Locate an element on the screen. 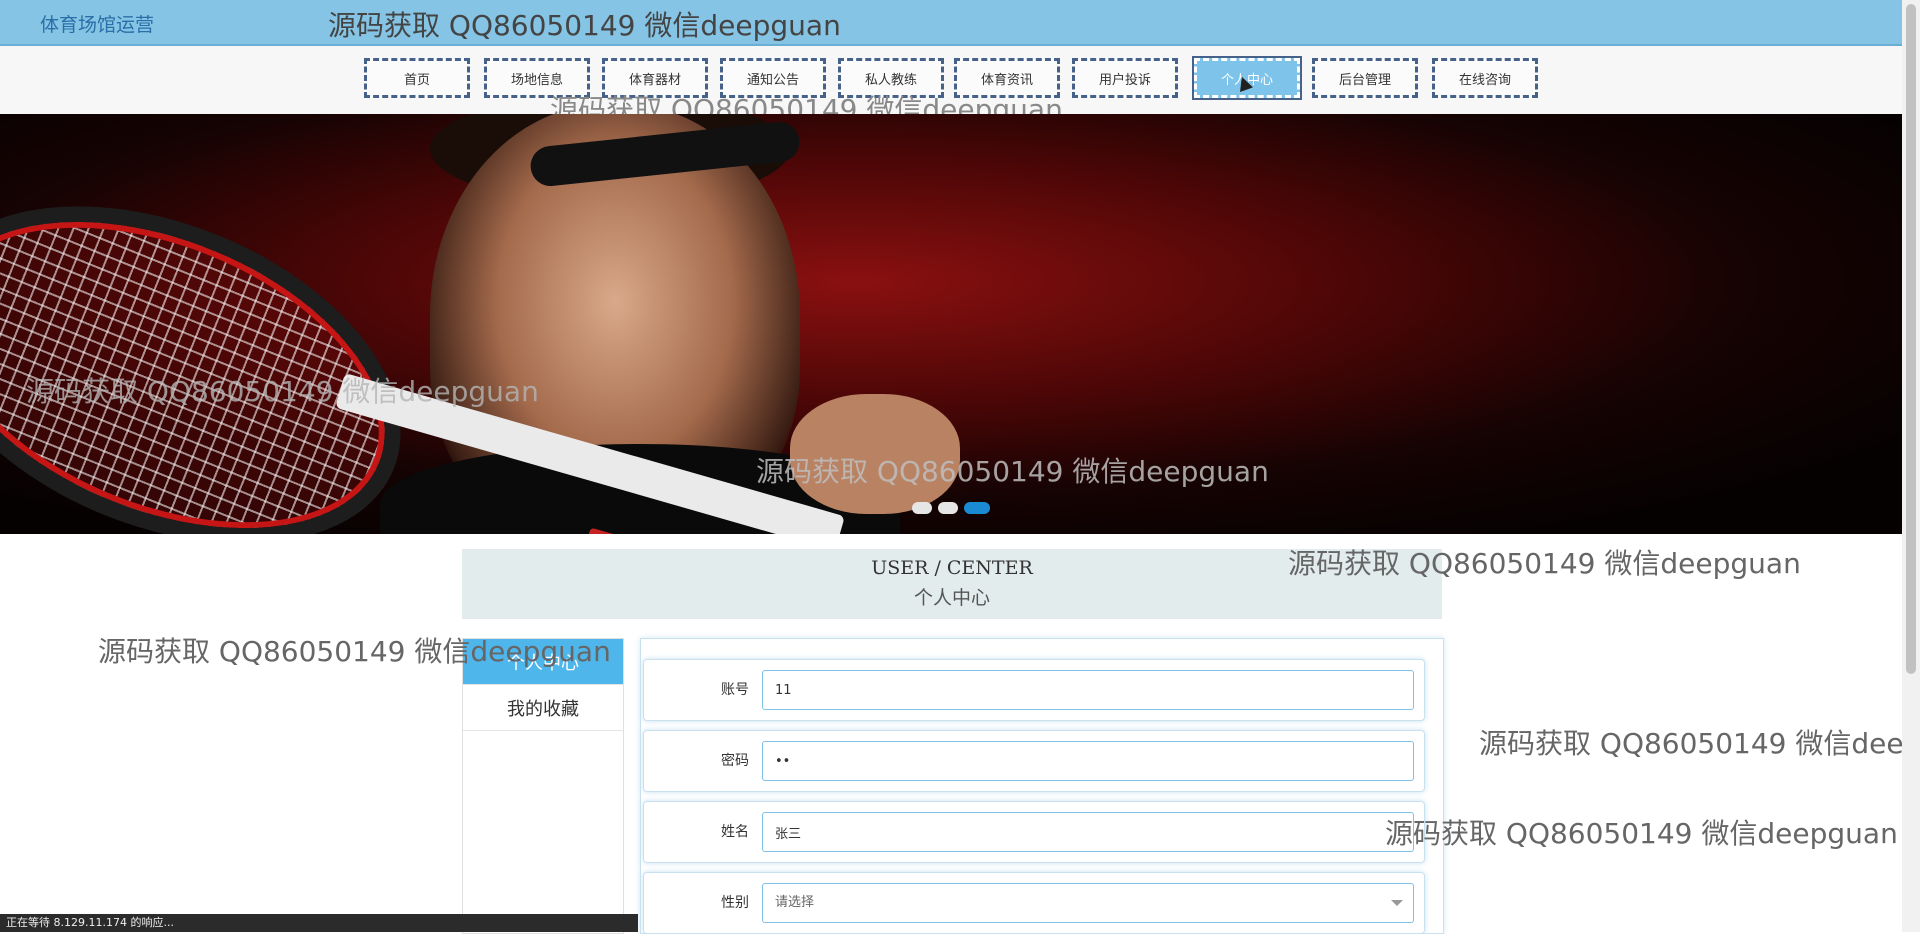 This screenshot has height=934, width=1920. form-row-account: 账号 is located at coordinates (1034, 690).